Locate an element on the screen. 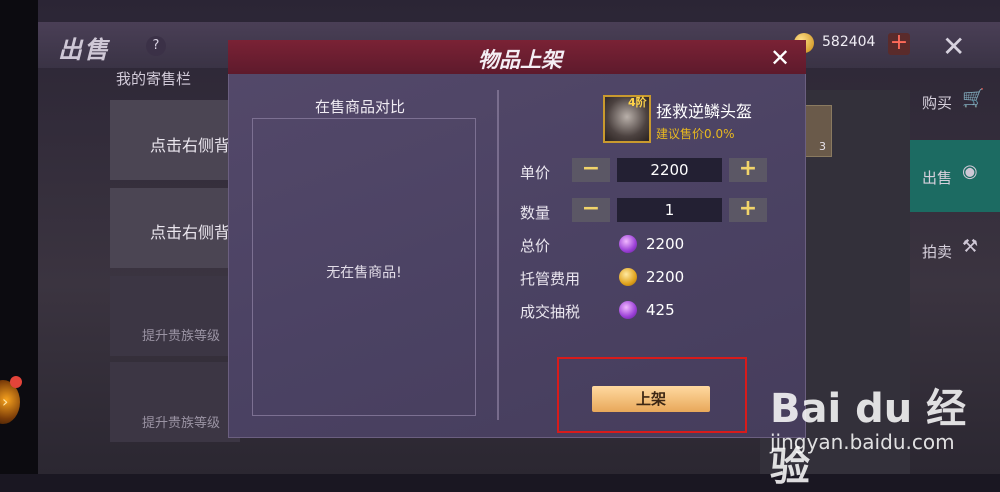 The width and height of the screenshot is (1000, 492). quantity-input: 1 is located at coordinates (669, 210).